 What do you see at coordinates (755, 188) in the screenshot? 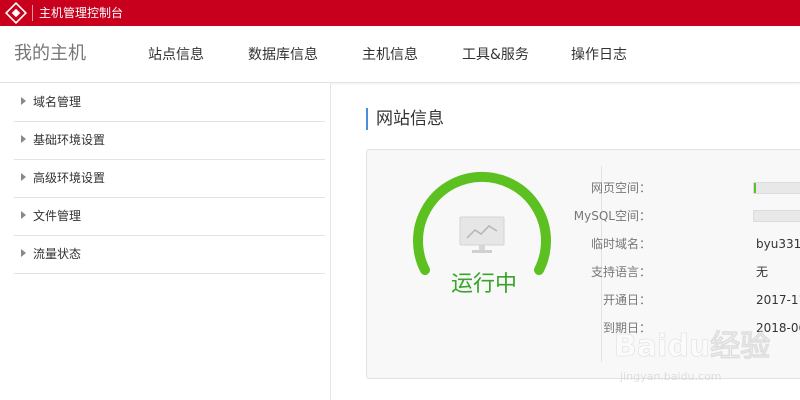
I see `web-space-progress-fill` at bounding box center [755, 188].